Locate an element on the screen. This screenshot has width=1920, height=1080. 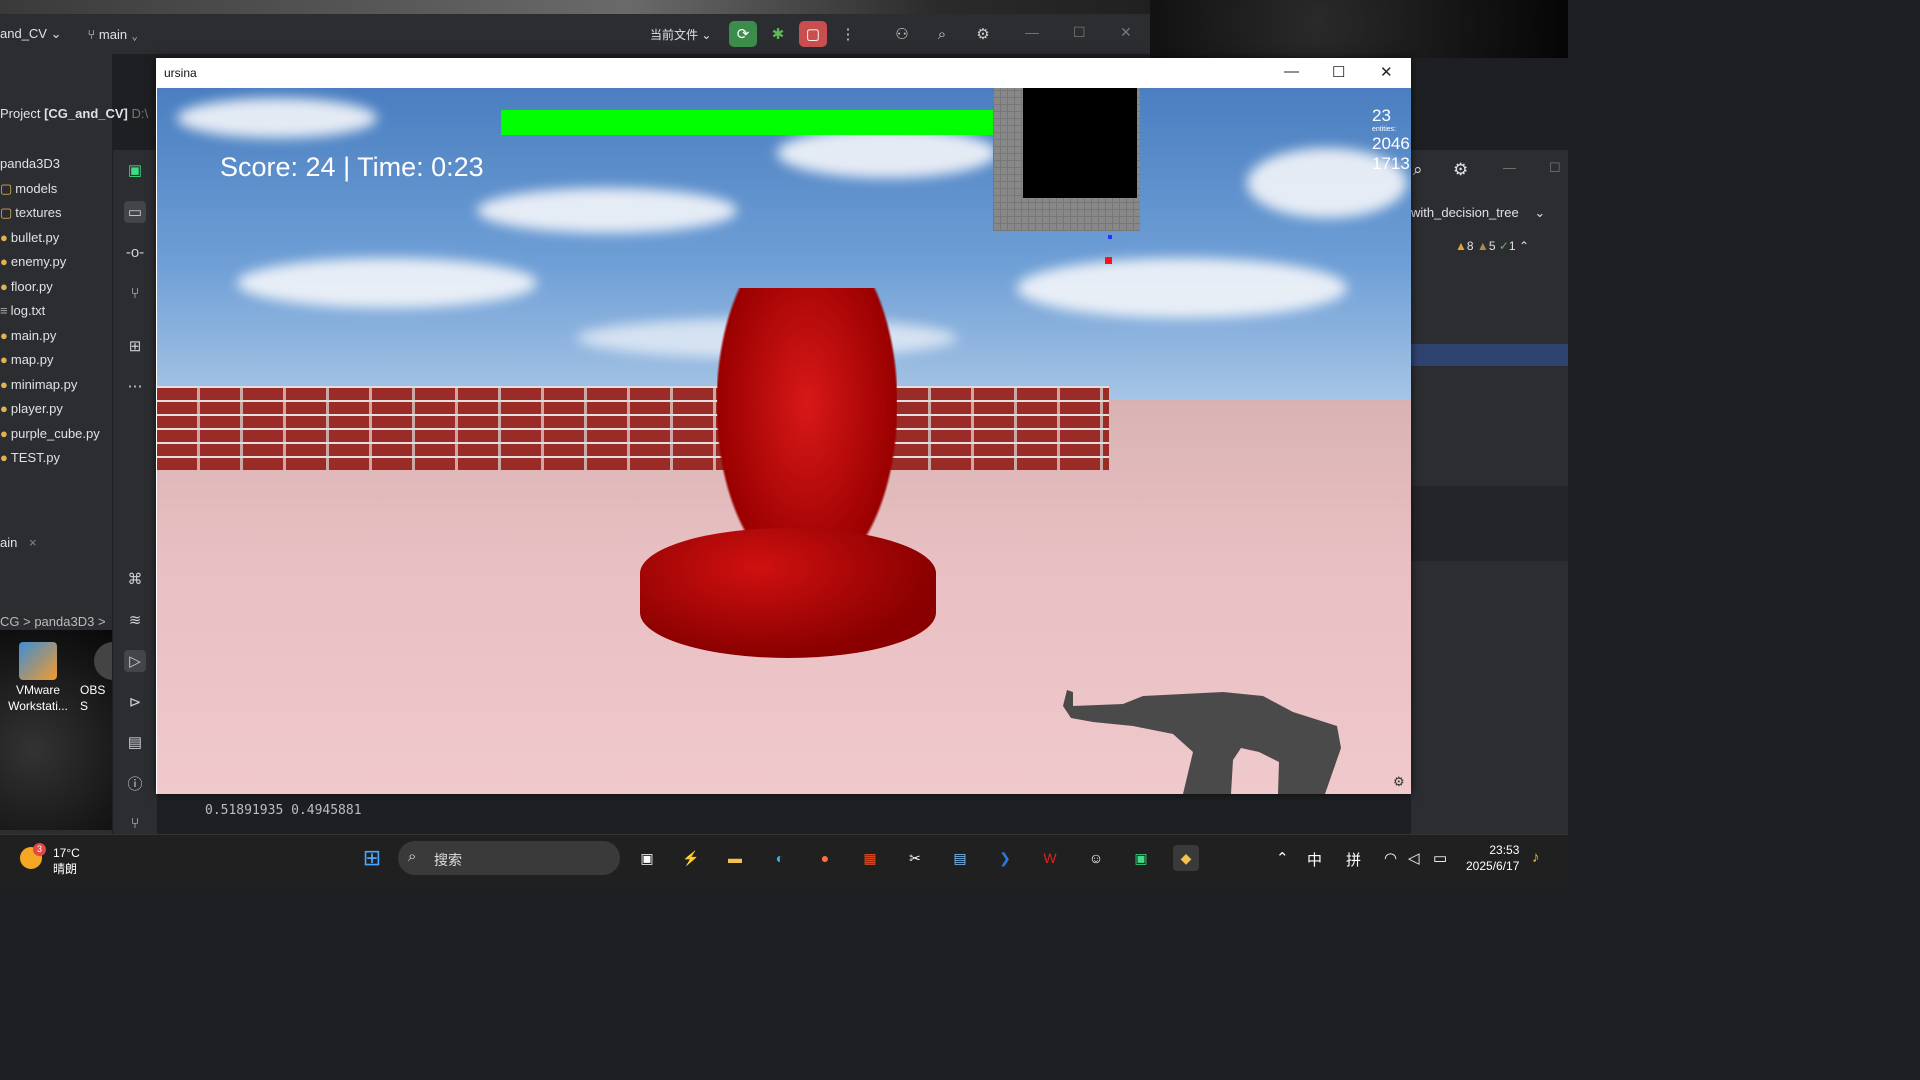
tree-item: ● TEST.py is located at coordinates (50, 458).